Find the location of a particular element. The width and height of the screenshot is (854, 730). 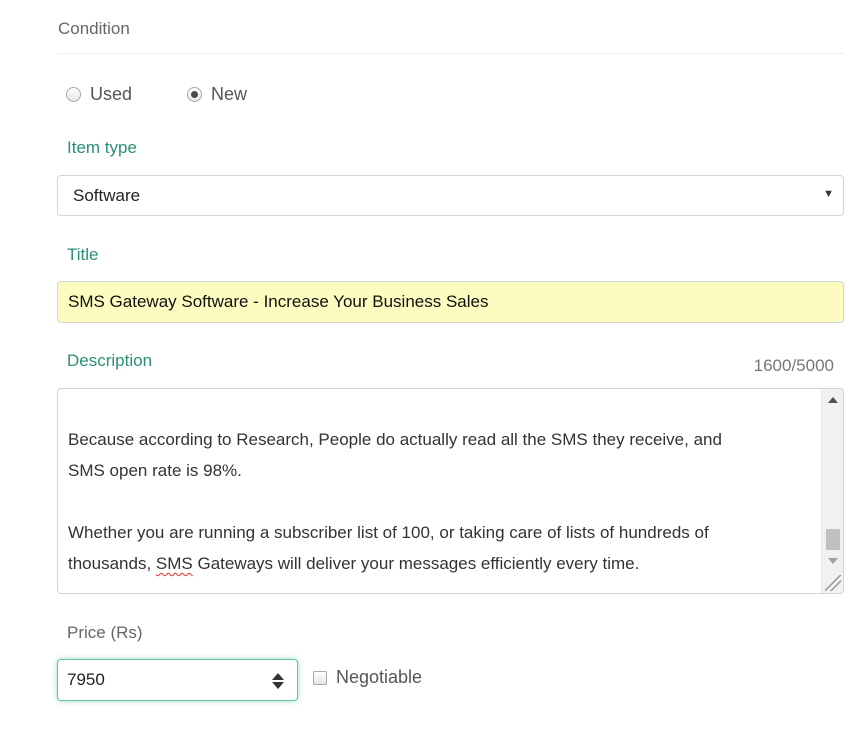

scroll-up-arrow-icon is located at coordinates (833, 400).